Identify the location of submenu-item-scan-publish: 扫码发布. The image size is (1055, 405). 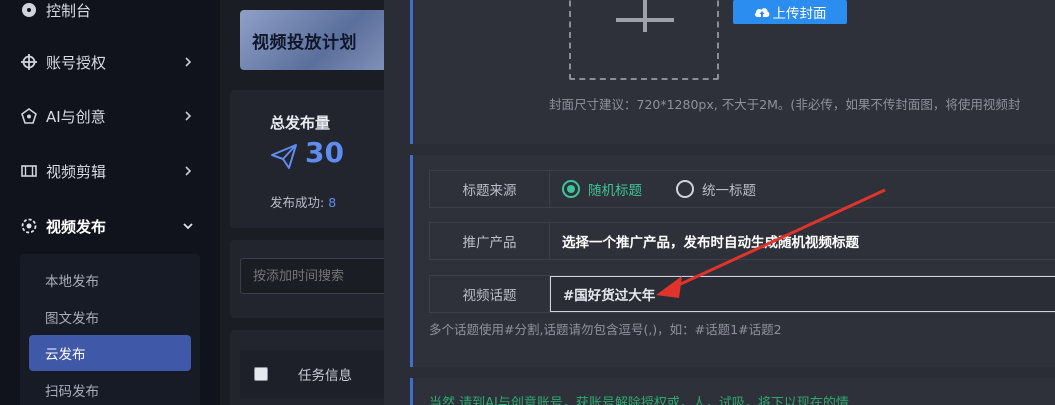
(110, 388).